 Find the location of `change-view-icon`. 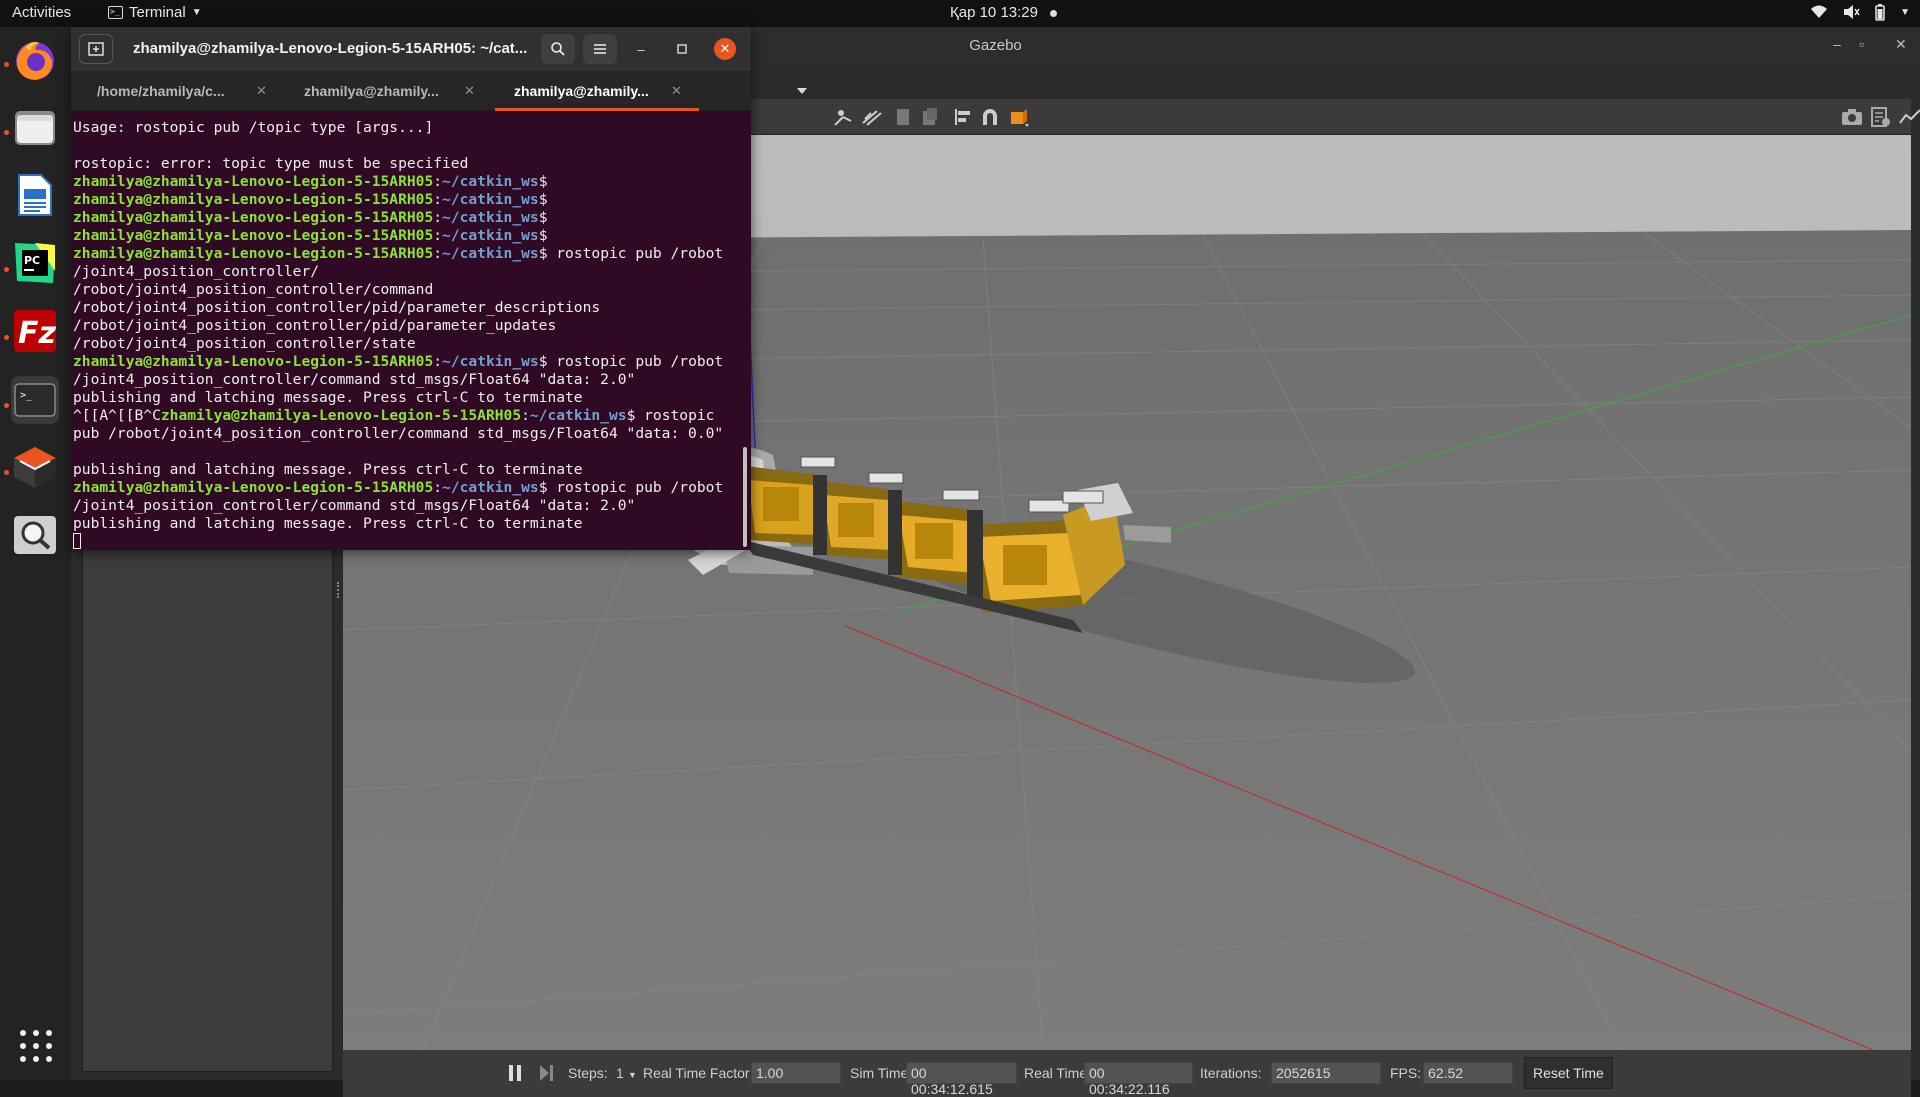

change-view-icon is located at coordinates (1020, 117).